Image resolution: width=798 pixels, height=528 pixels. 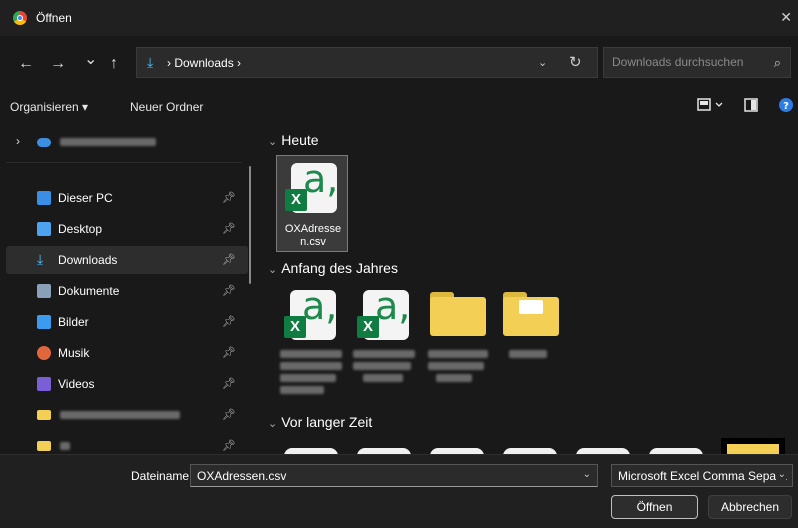 I want to click on sidebar-item-documents: Dokumente 📌︎, so click(x=127, y=291).